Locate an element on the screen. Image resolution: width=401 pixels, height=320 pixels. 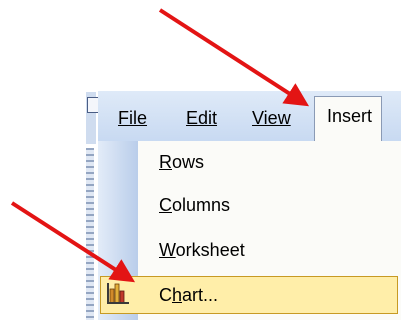
menu-file: File is located at coordinates (132, 118).